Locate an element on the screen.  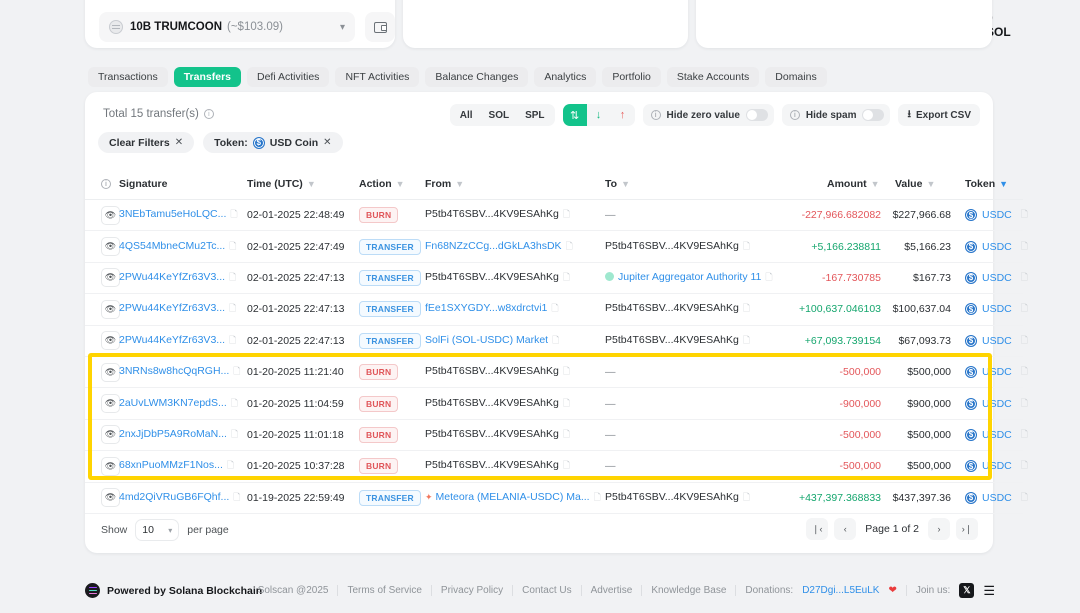
tab-nft-activities: NFT Activities is located at coordinates (377, 77).